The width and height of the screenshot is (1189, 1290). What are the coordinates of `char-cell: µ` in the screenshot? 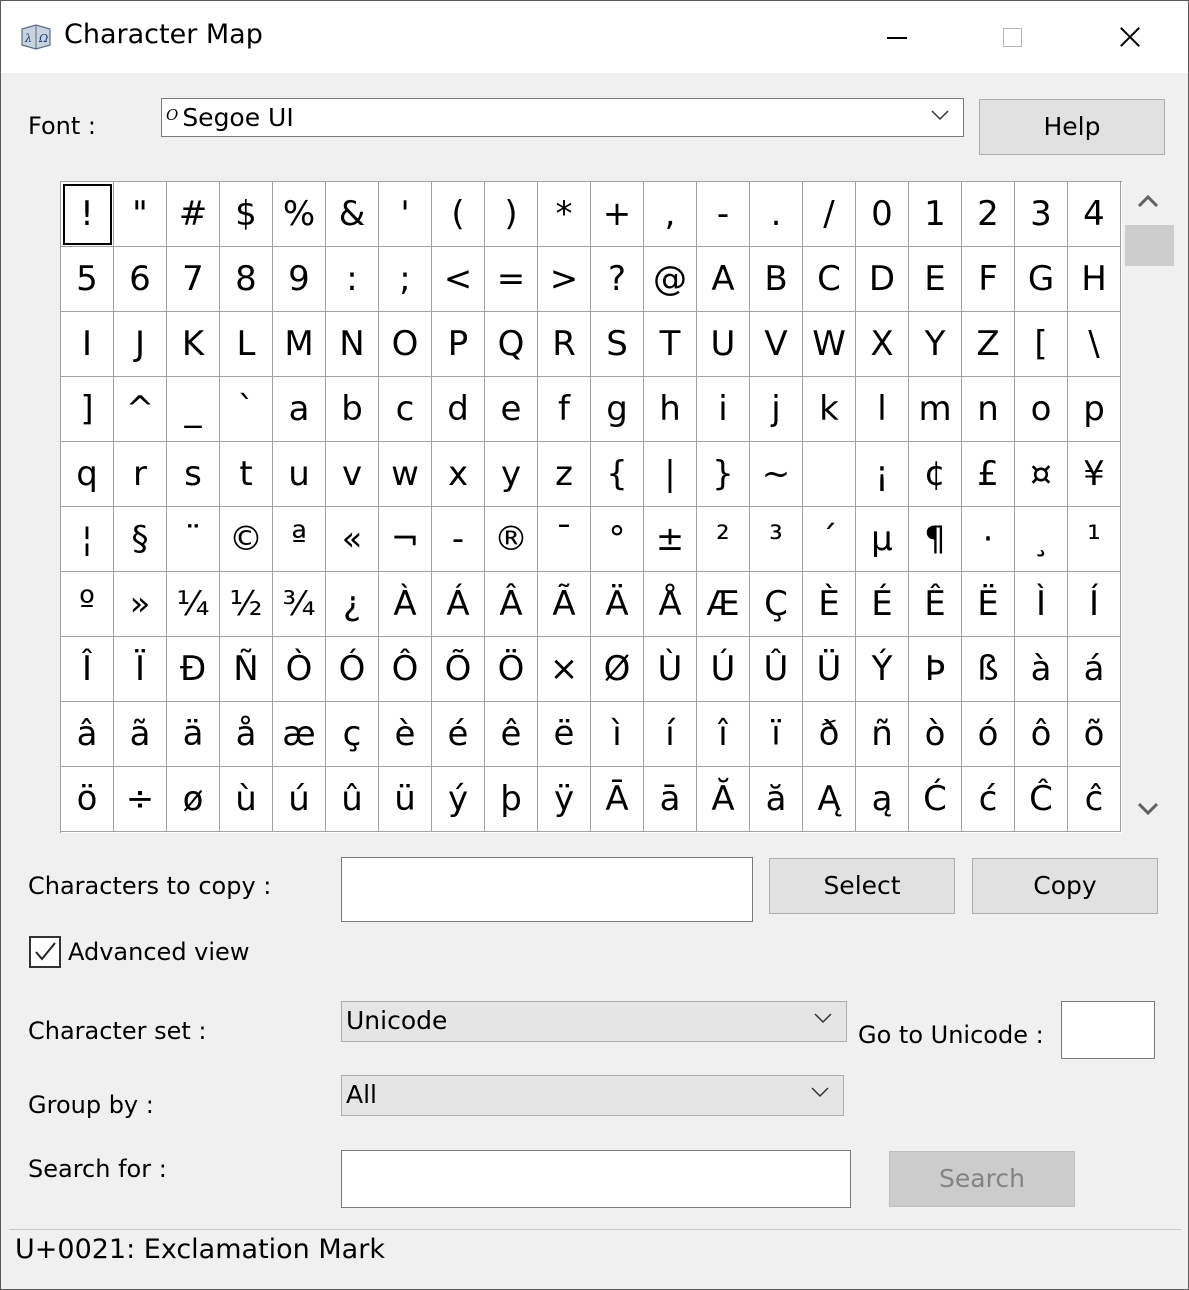 It's located at (882, 539).